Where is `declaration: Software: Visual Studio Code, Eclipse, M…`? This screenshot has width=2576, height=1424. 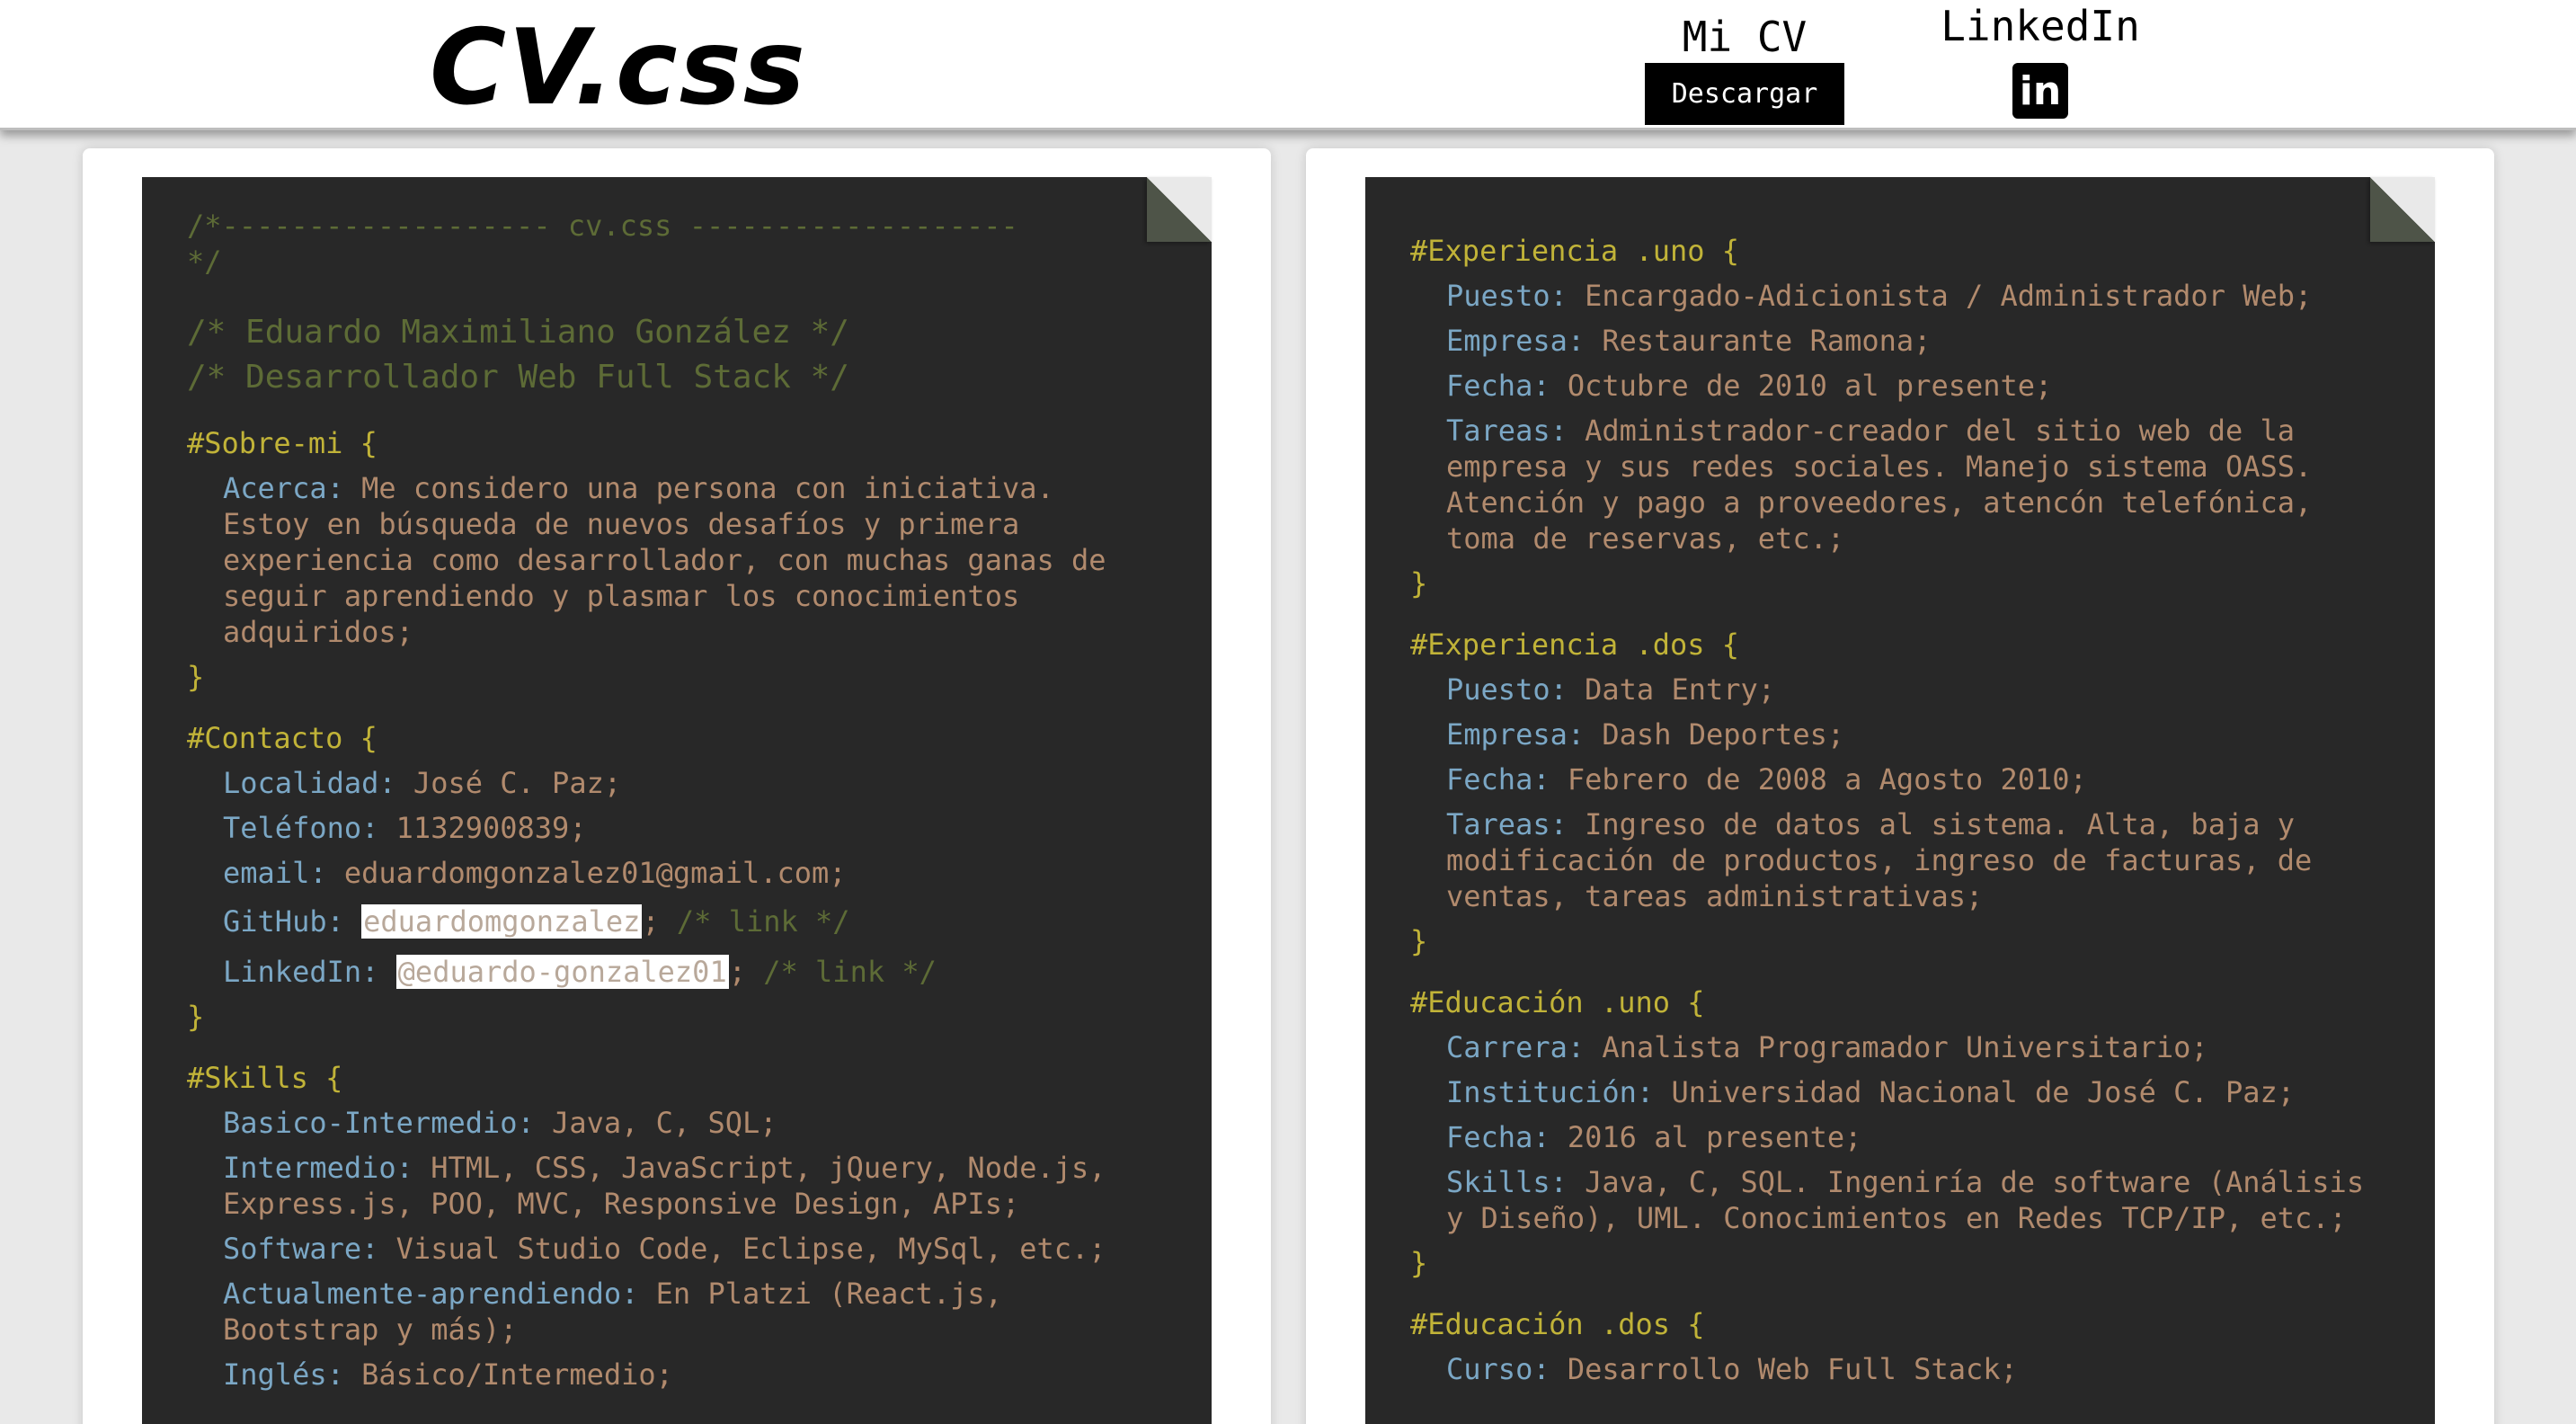 declaration: Software: Visual Studio Code, Eclipse, M… is located at coordinates (664, 1249).